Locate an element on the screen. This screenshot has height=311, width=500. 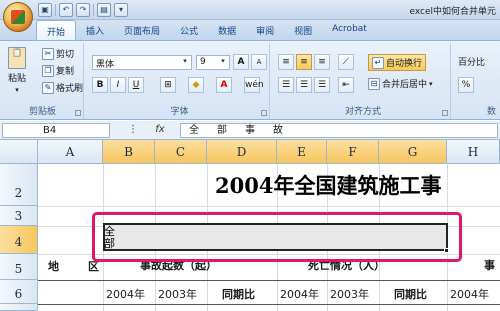
number-group: 百分比 % 数 is located at coordinates (478, 81).